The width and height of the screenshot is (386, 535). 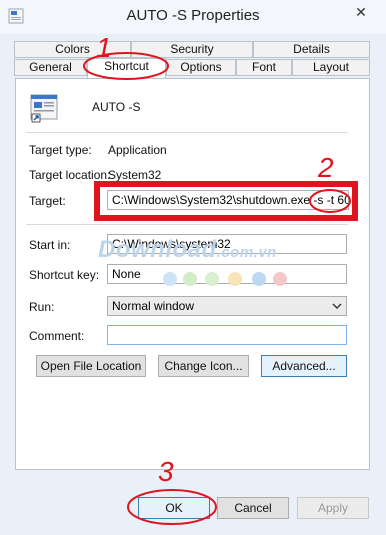 I want to click on title-bar: AUTO -S Properties ✕, so click(x=193, y=17).